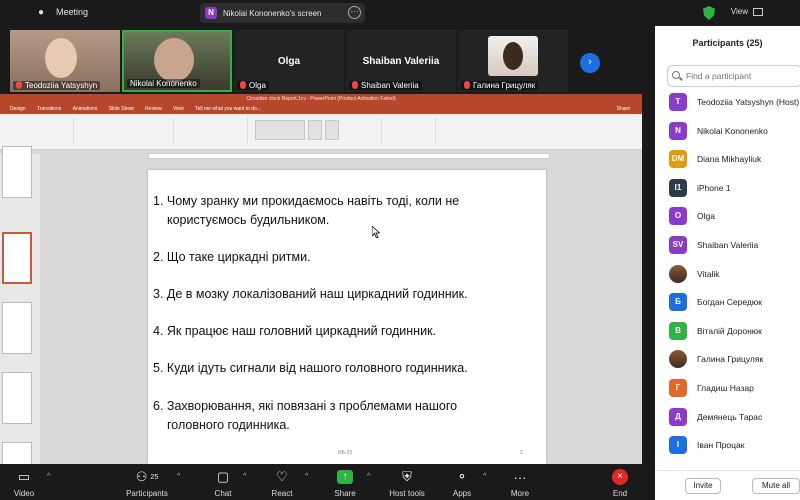 This screenshot has height=500, width=800. I want to click on participant-row: O Olga, so click(727, 217).